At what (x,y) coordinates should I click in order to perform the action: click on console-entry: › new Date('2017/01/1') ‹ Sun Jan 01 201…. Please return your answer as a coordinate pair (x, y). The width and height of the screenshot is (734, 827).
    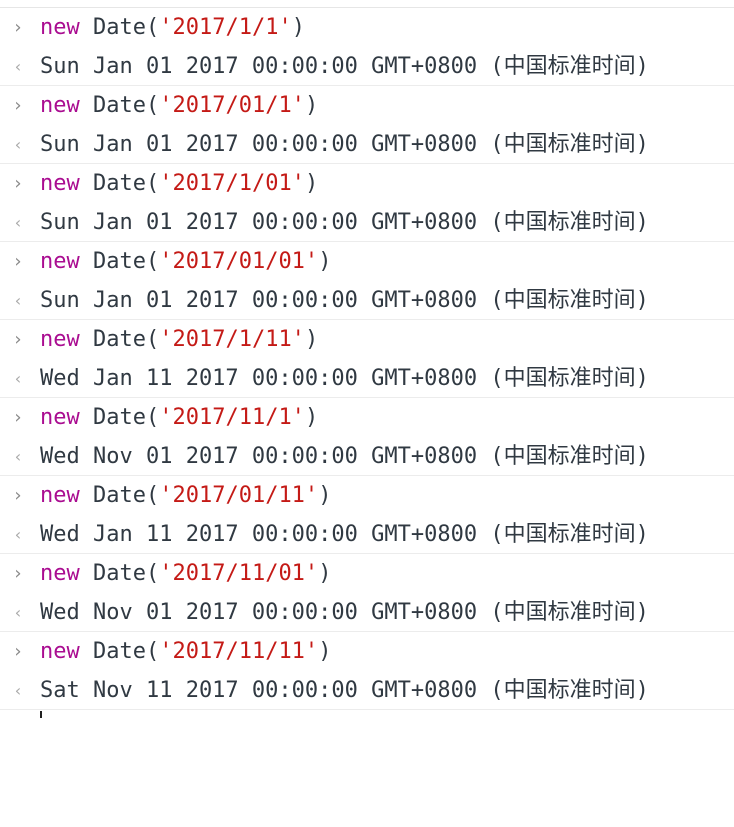
    Looking at the image, I should click on (367, 125).